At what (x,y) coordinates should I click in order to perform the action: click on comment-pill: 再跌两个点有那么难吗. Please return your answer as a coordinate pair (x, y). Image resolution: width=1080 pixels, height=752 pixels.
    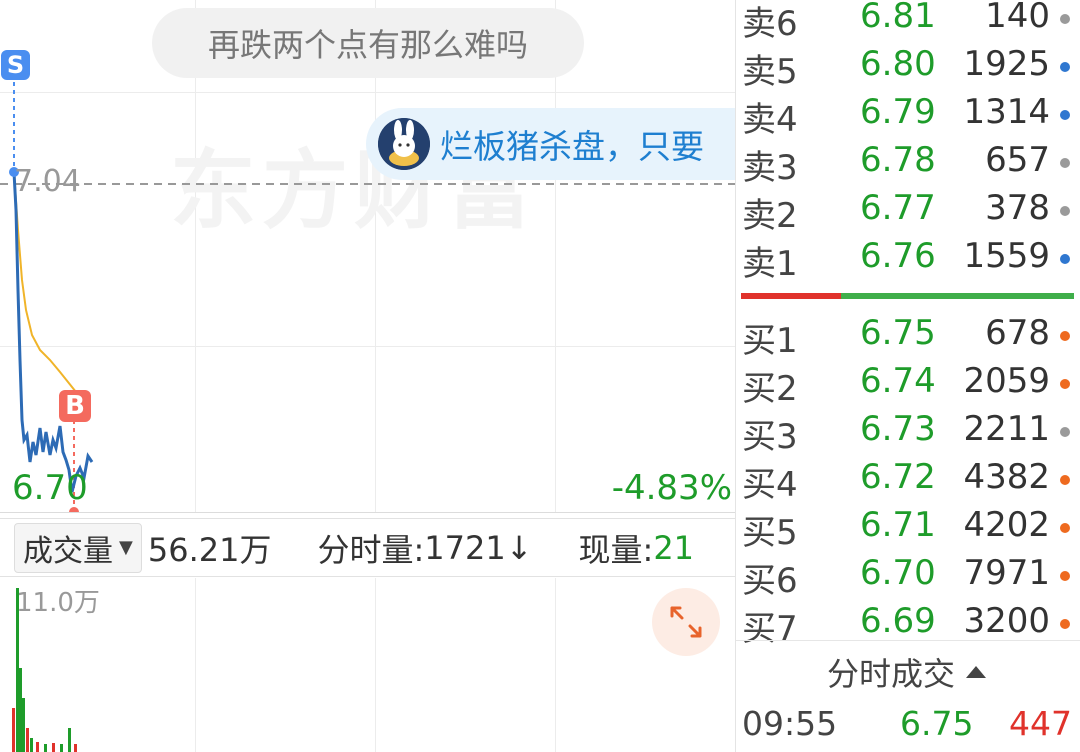
    Looking at the image, I should click on (368, 43).